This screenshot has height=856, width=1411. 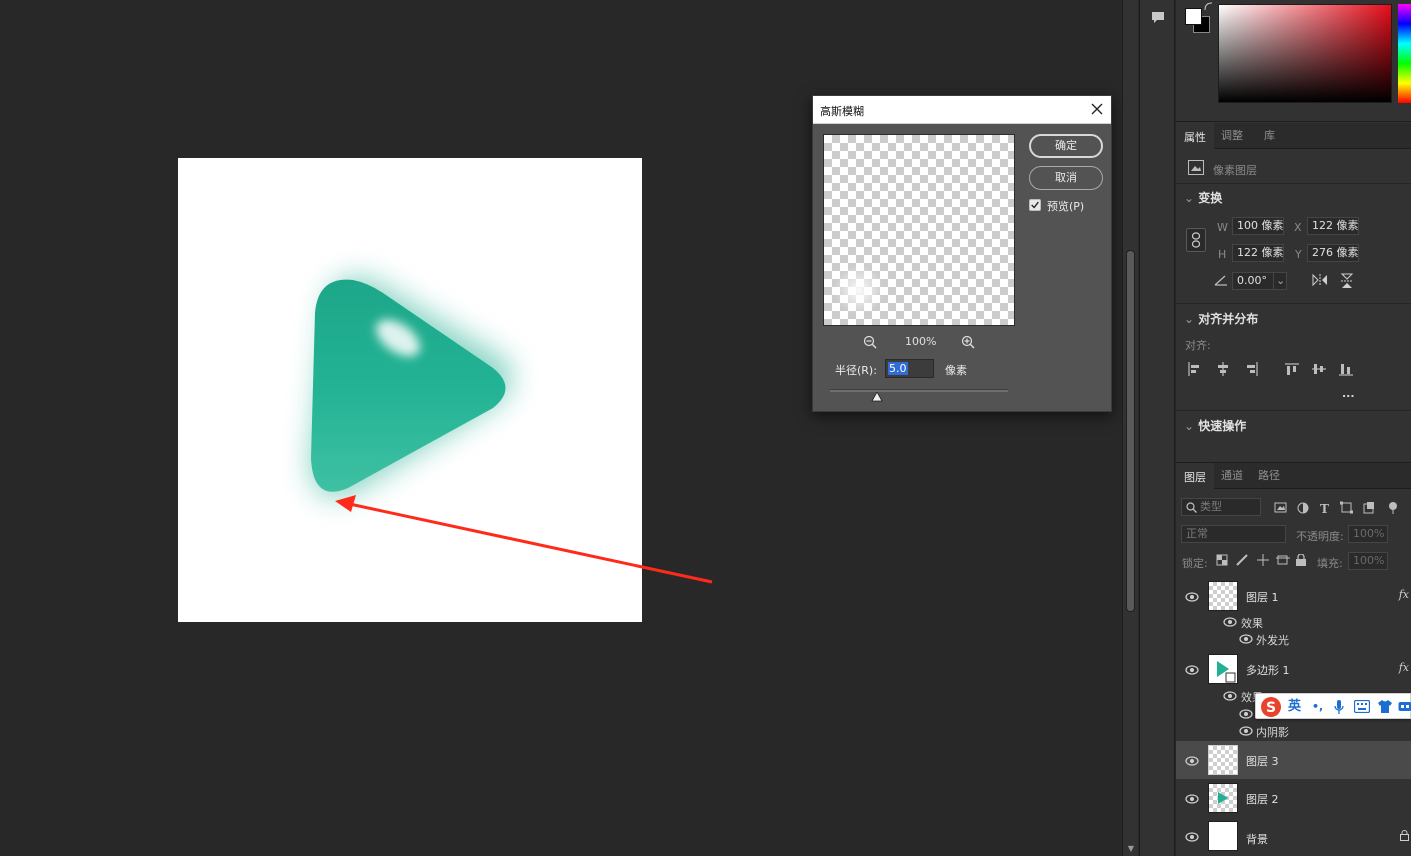 I want to click on filter-shape-icon, so click(x=1346, y=507).